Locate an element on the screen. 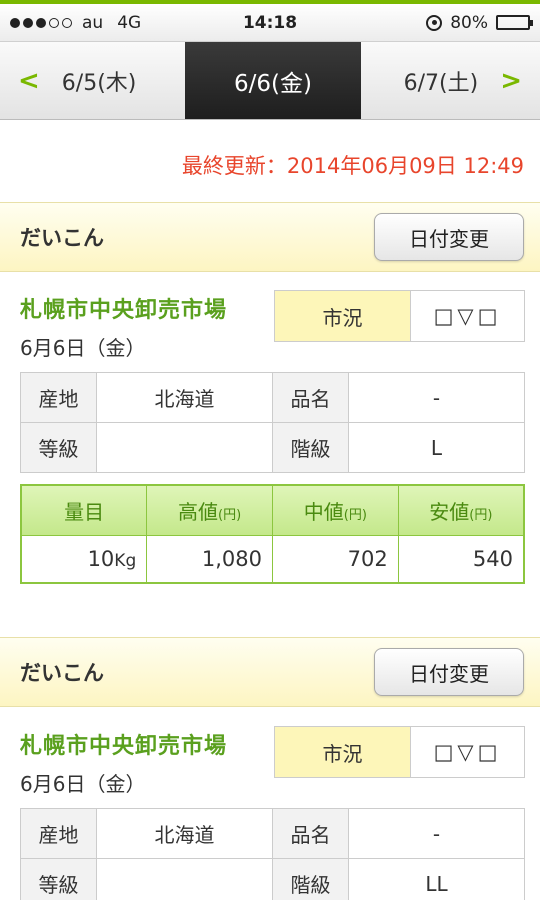  qty-value: 10Kg is located at coordinates (84, 559).